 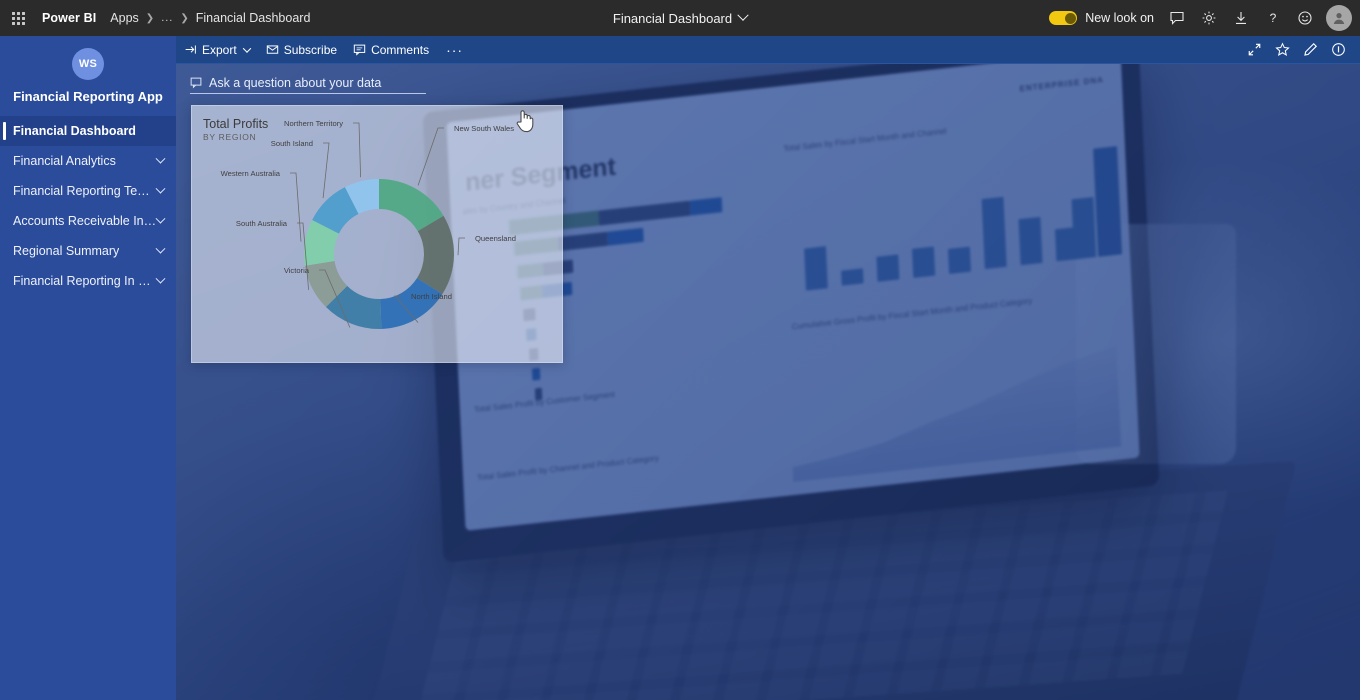 What do you see at coordinates (69, 18) in the screenshot?
I see `brand-label: Power BI` at bounding box center [69, 18].